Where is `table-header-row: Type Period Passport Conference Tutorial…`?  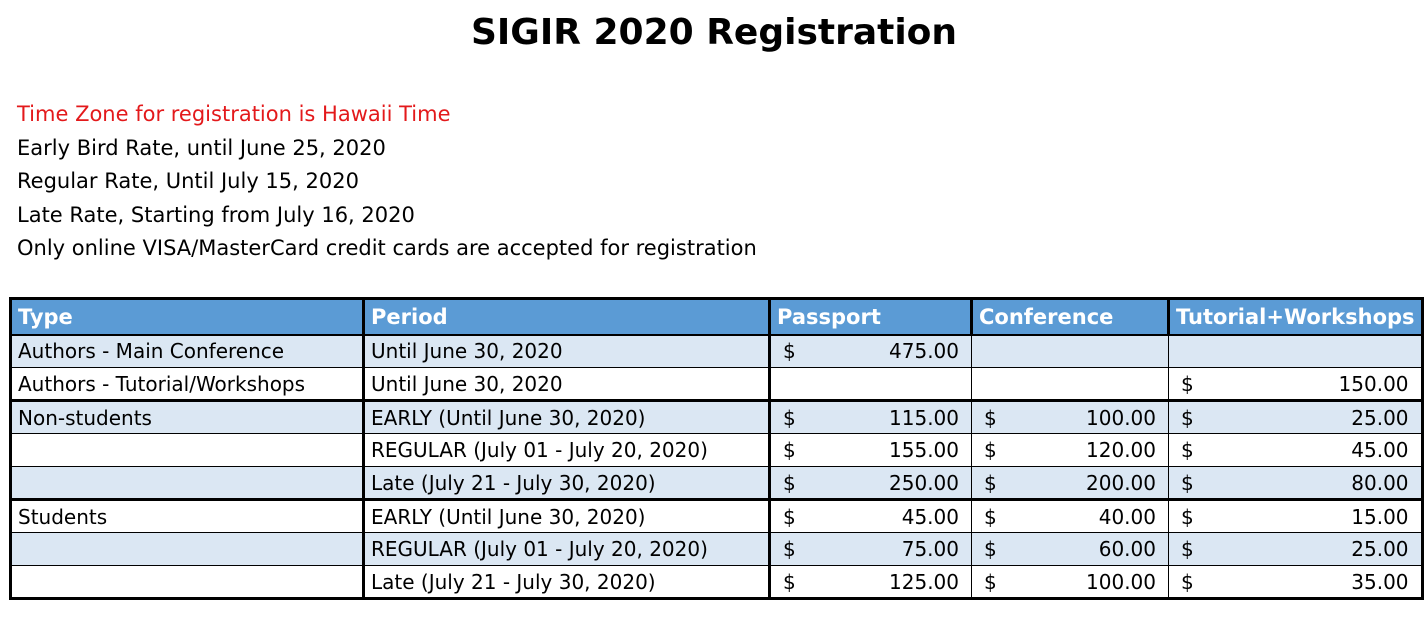 table-header-row: Type Period Passport Conference Tutorial… is located at coordinates (716, 317).